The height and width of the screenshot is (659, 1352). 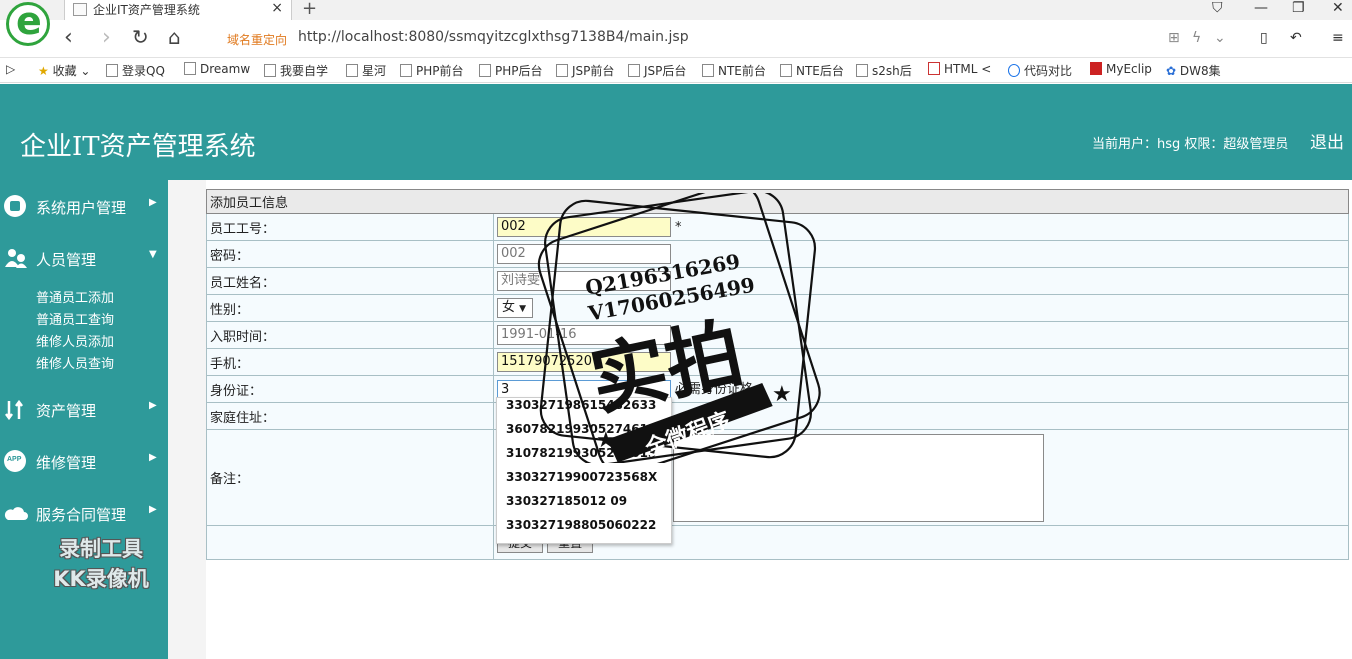 I want to click on bookmark-item: NTE后台, so click(x=812, y=70).